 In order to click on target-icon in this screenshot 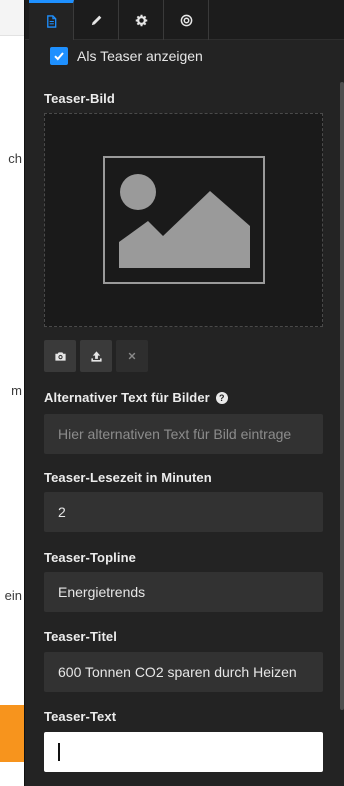, I will do `click(186, 20)`.